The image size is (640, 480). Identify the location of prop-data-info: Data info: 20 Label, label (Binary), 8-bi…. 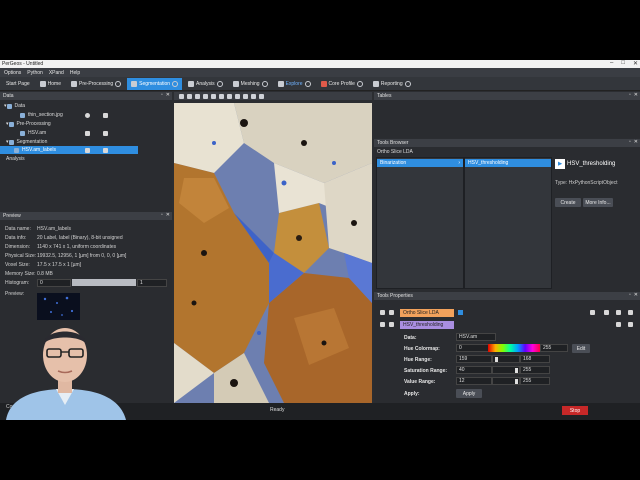
(64, 237).